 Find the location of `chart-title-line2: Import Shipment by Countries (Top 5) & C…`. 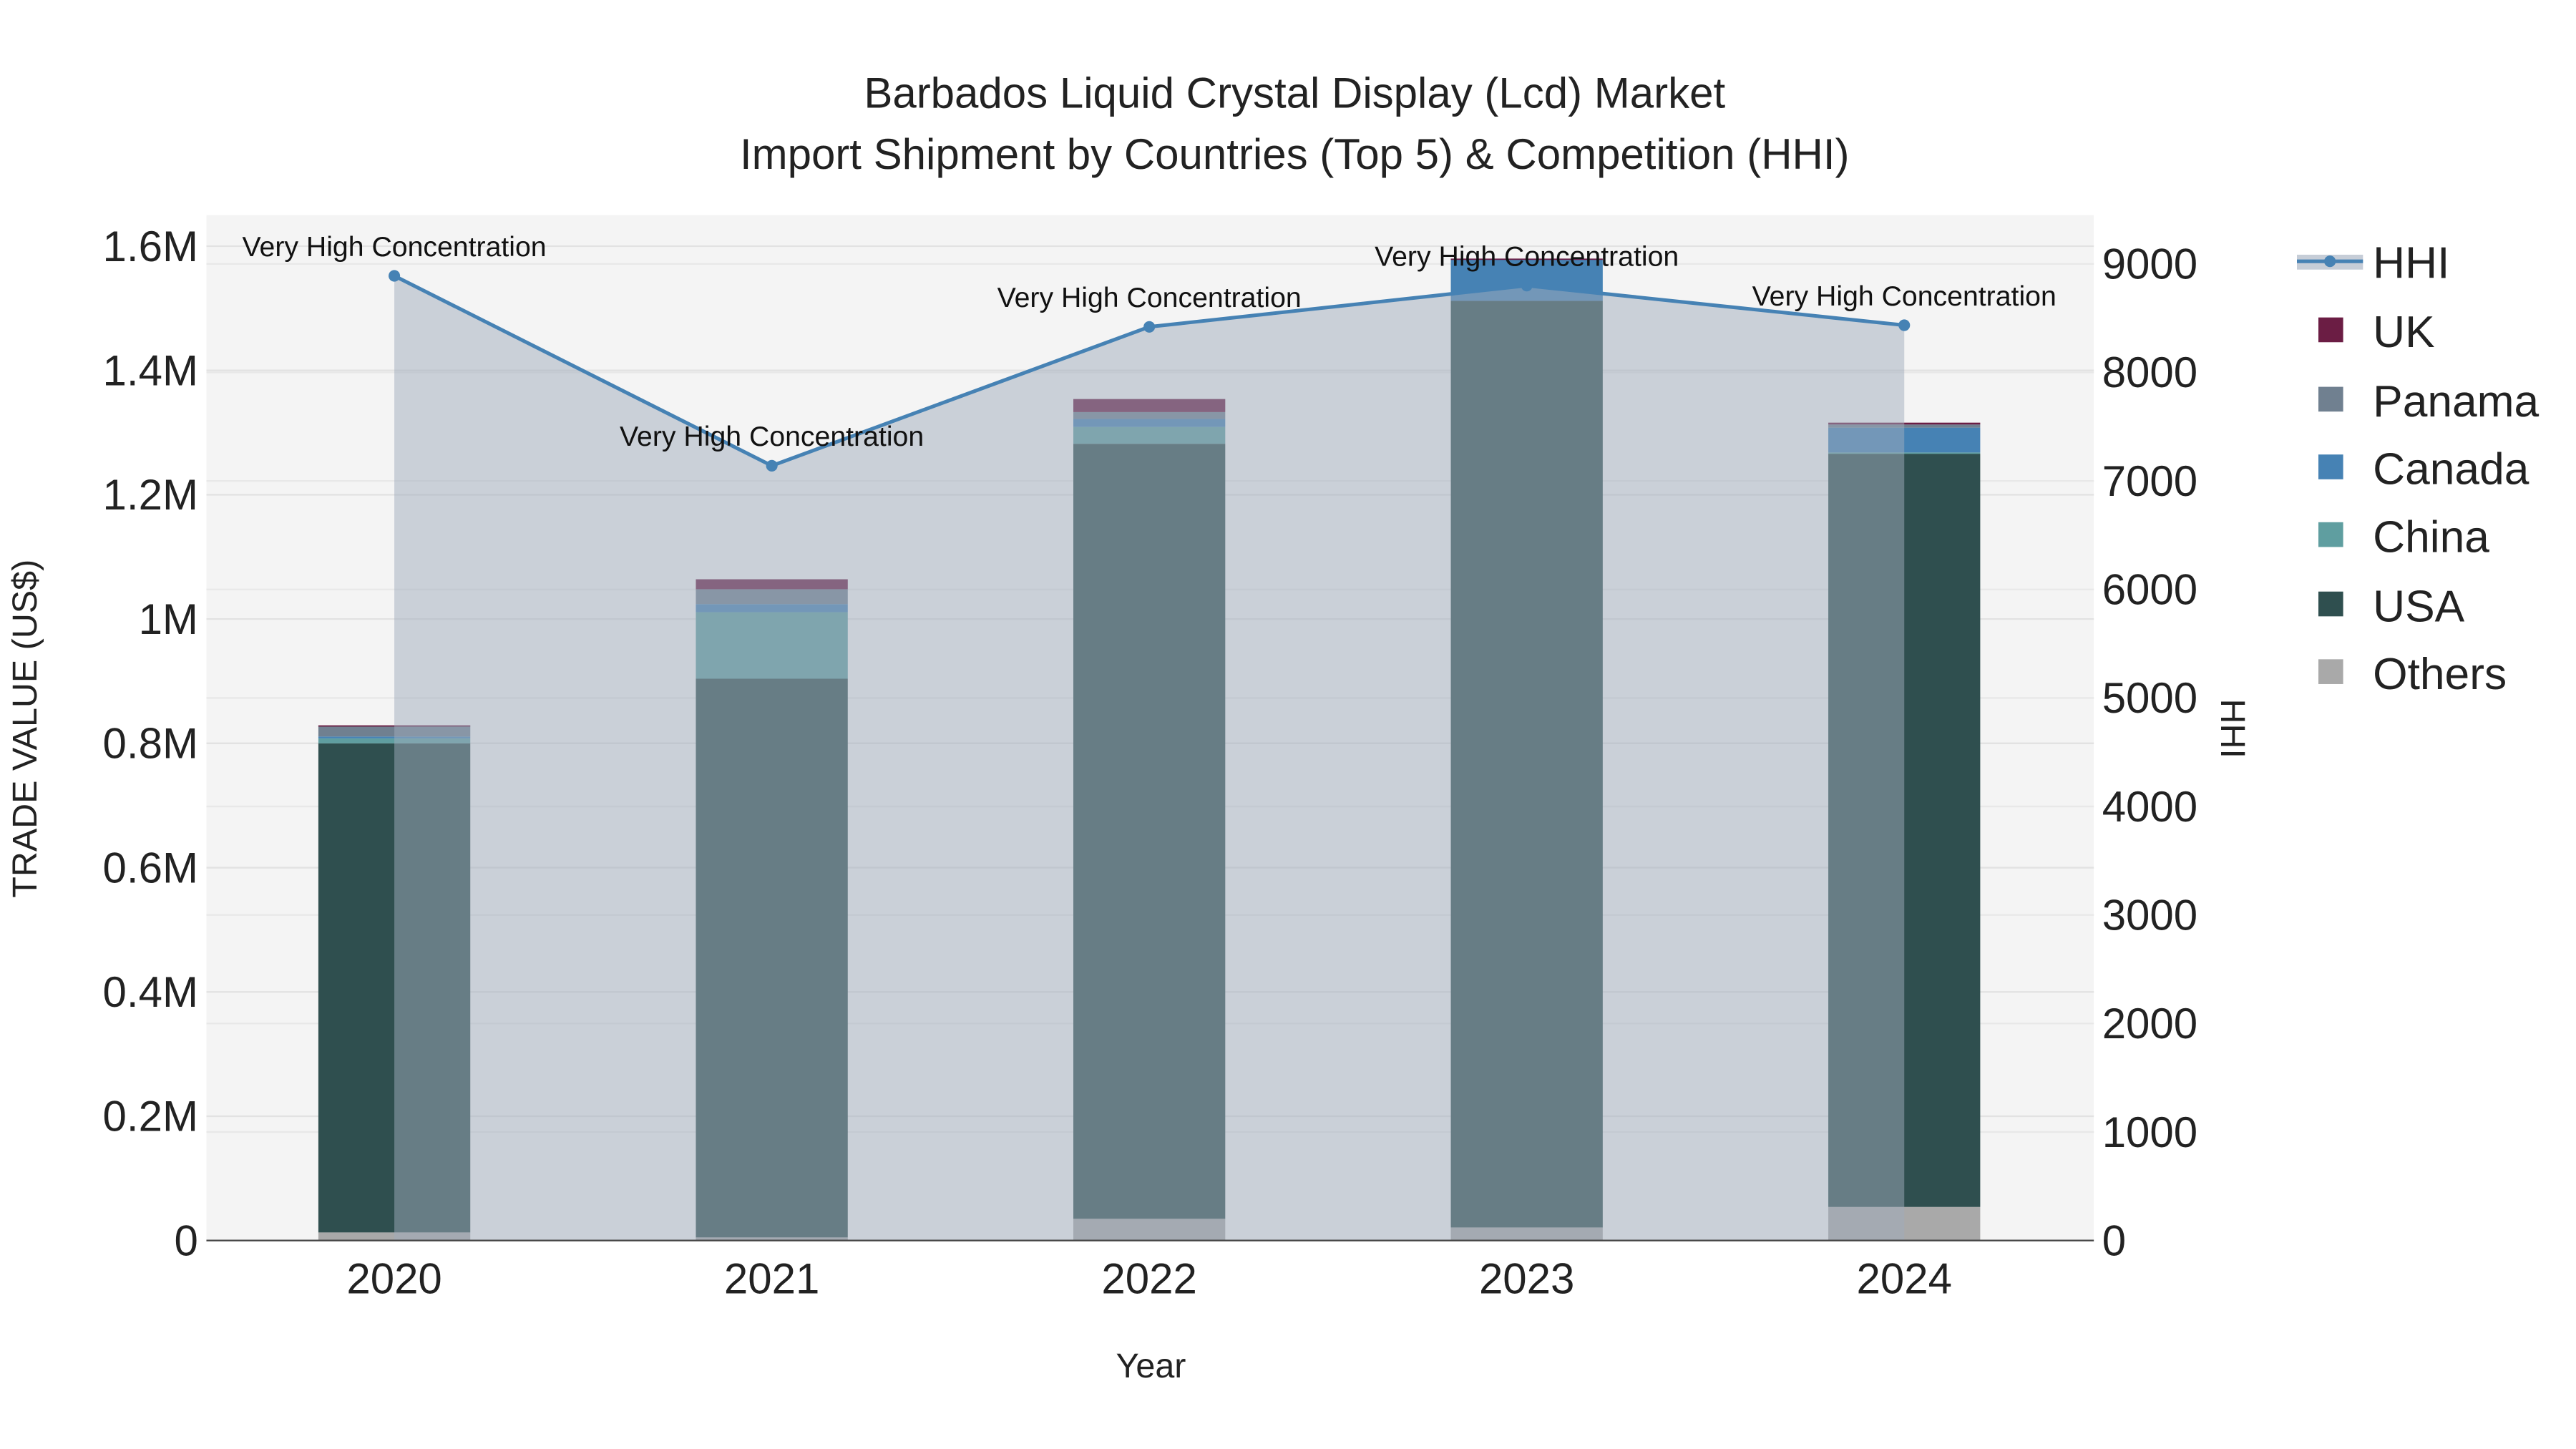

chart-title-line2: Import Shipment by Countries (Top 5) & C… is located at coordinates (1295, 154).